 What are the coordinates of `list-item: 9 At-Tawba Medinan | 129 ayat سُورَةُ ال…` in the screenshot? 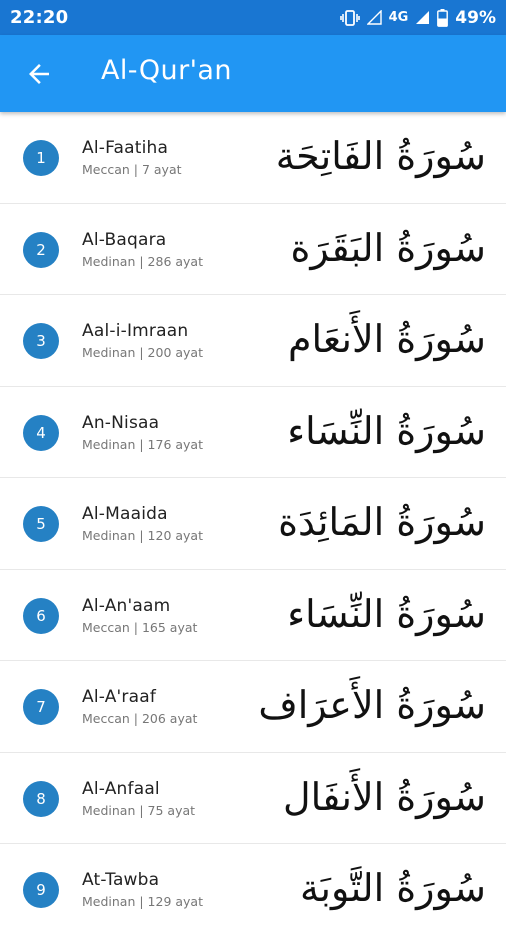 It's located at (253, 889).